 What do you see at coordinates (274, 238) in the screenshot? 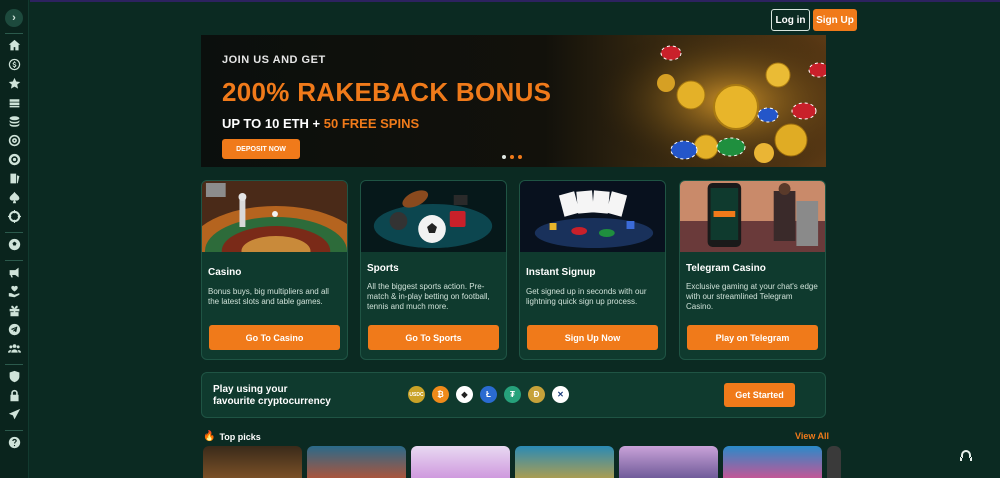
I see `casino-roulette-image` at bounding box center [274, 238].